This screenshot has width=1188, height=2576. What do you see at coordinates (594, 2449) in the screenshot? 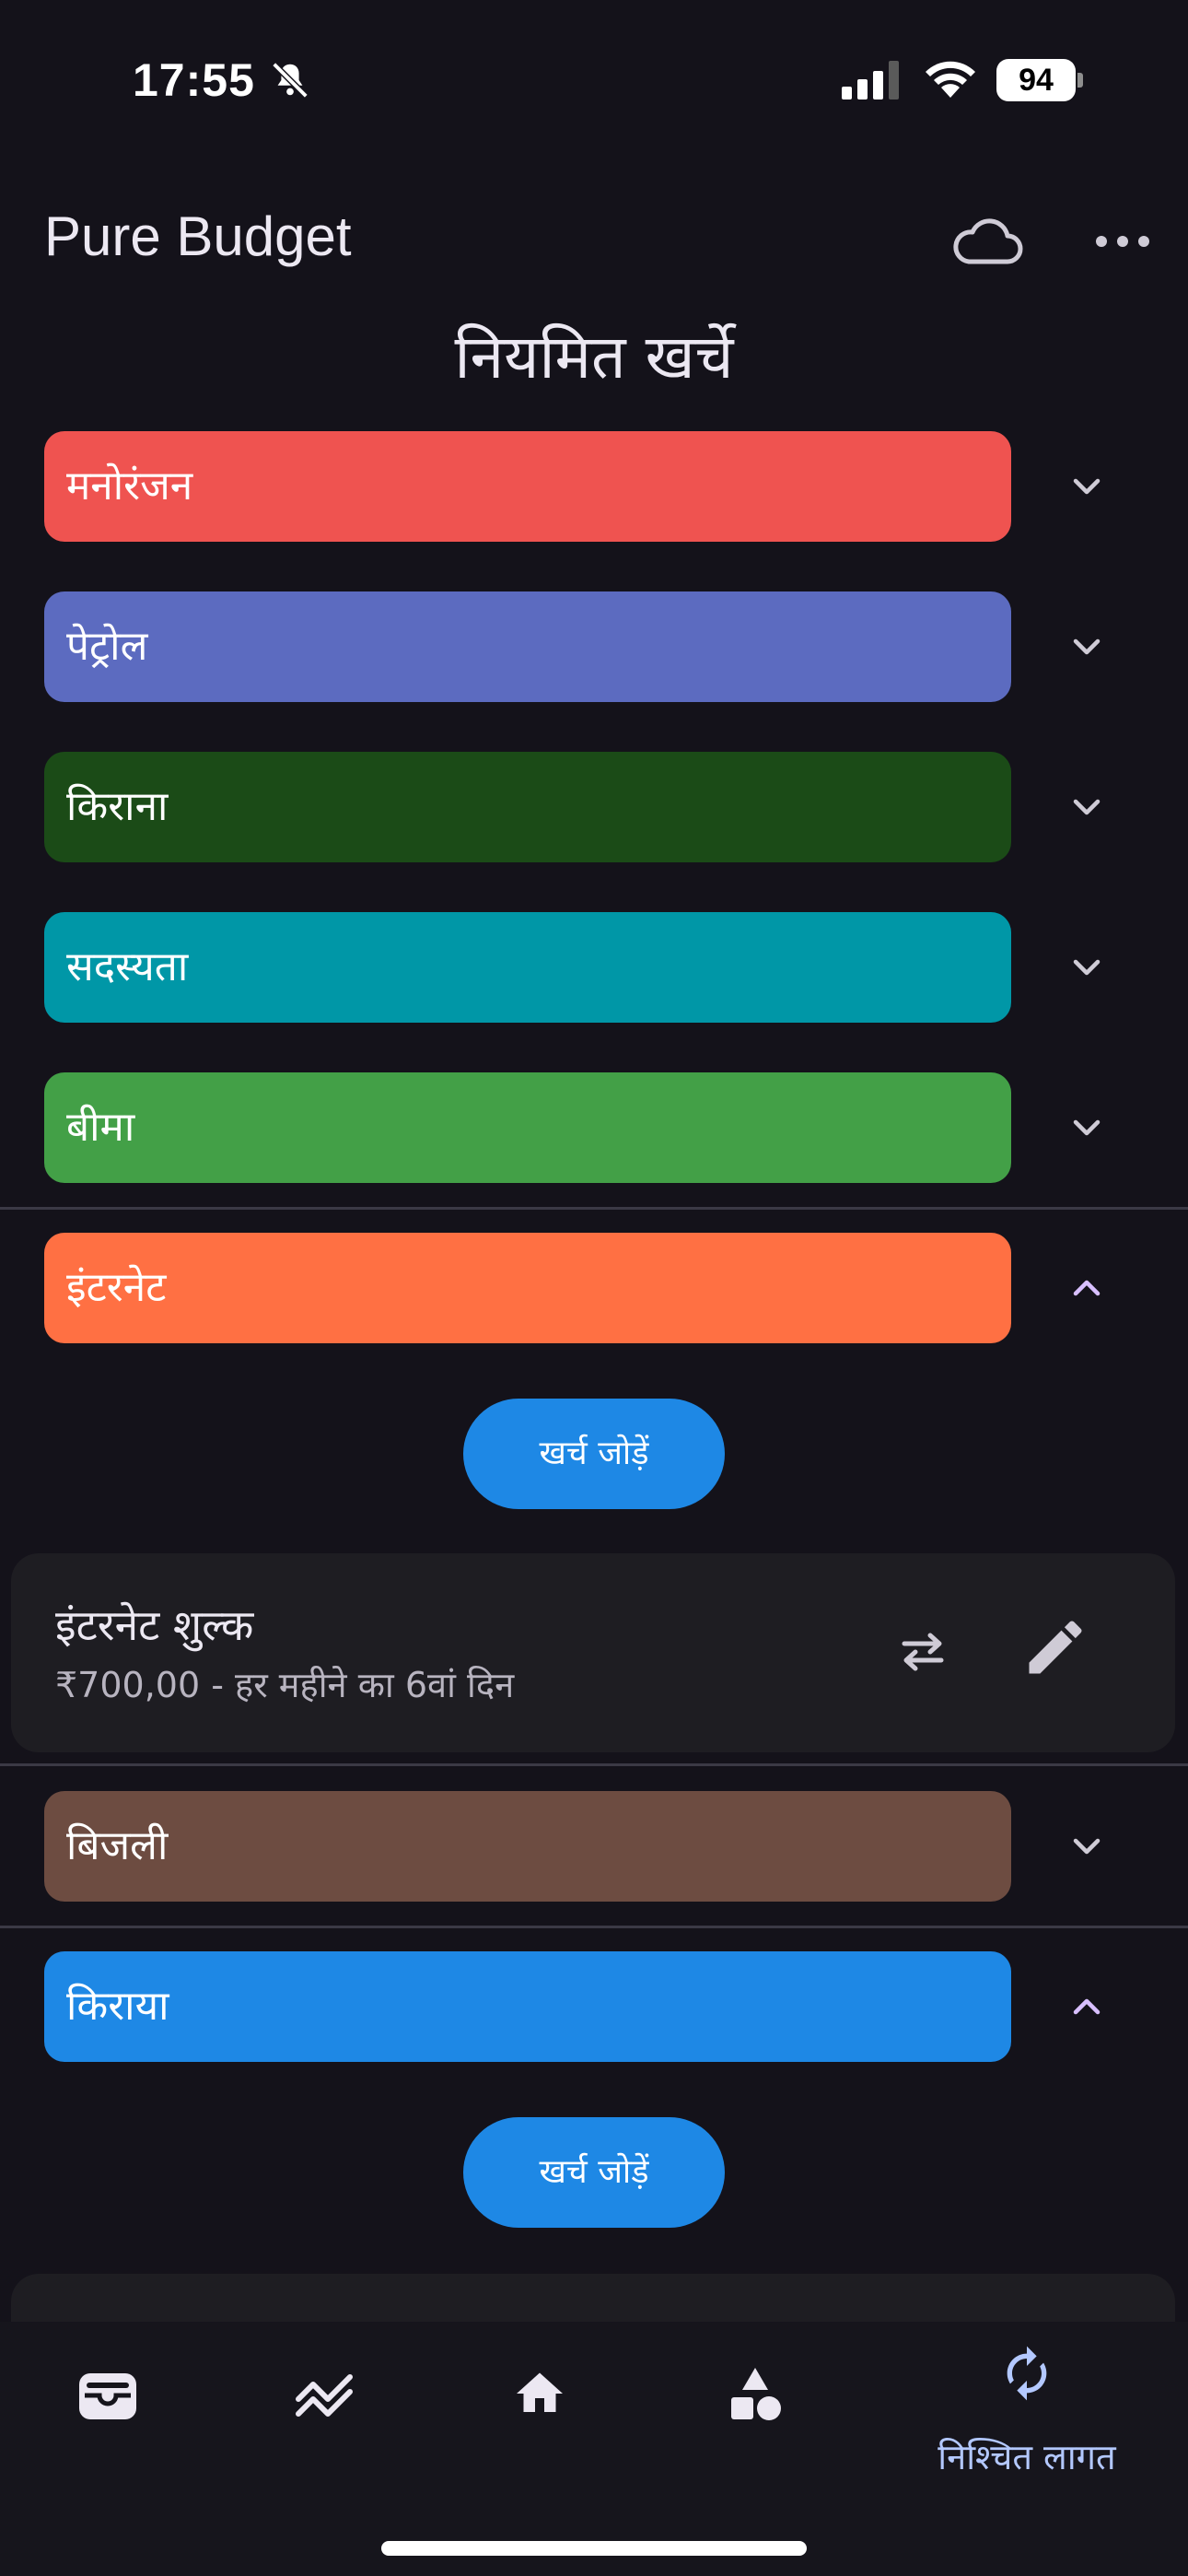
I see `bottom-navigation: निश्चित लागत` at bounding box center [594, 2449].